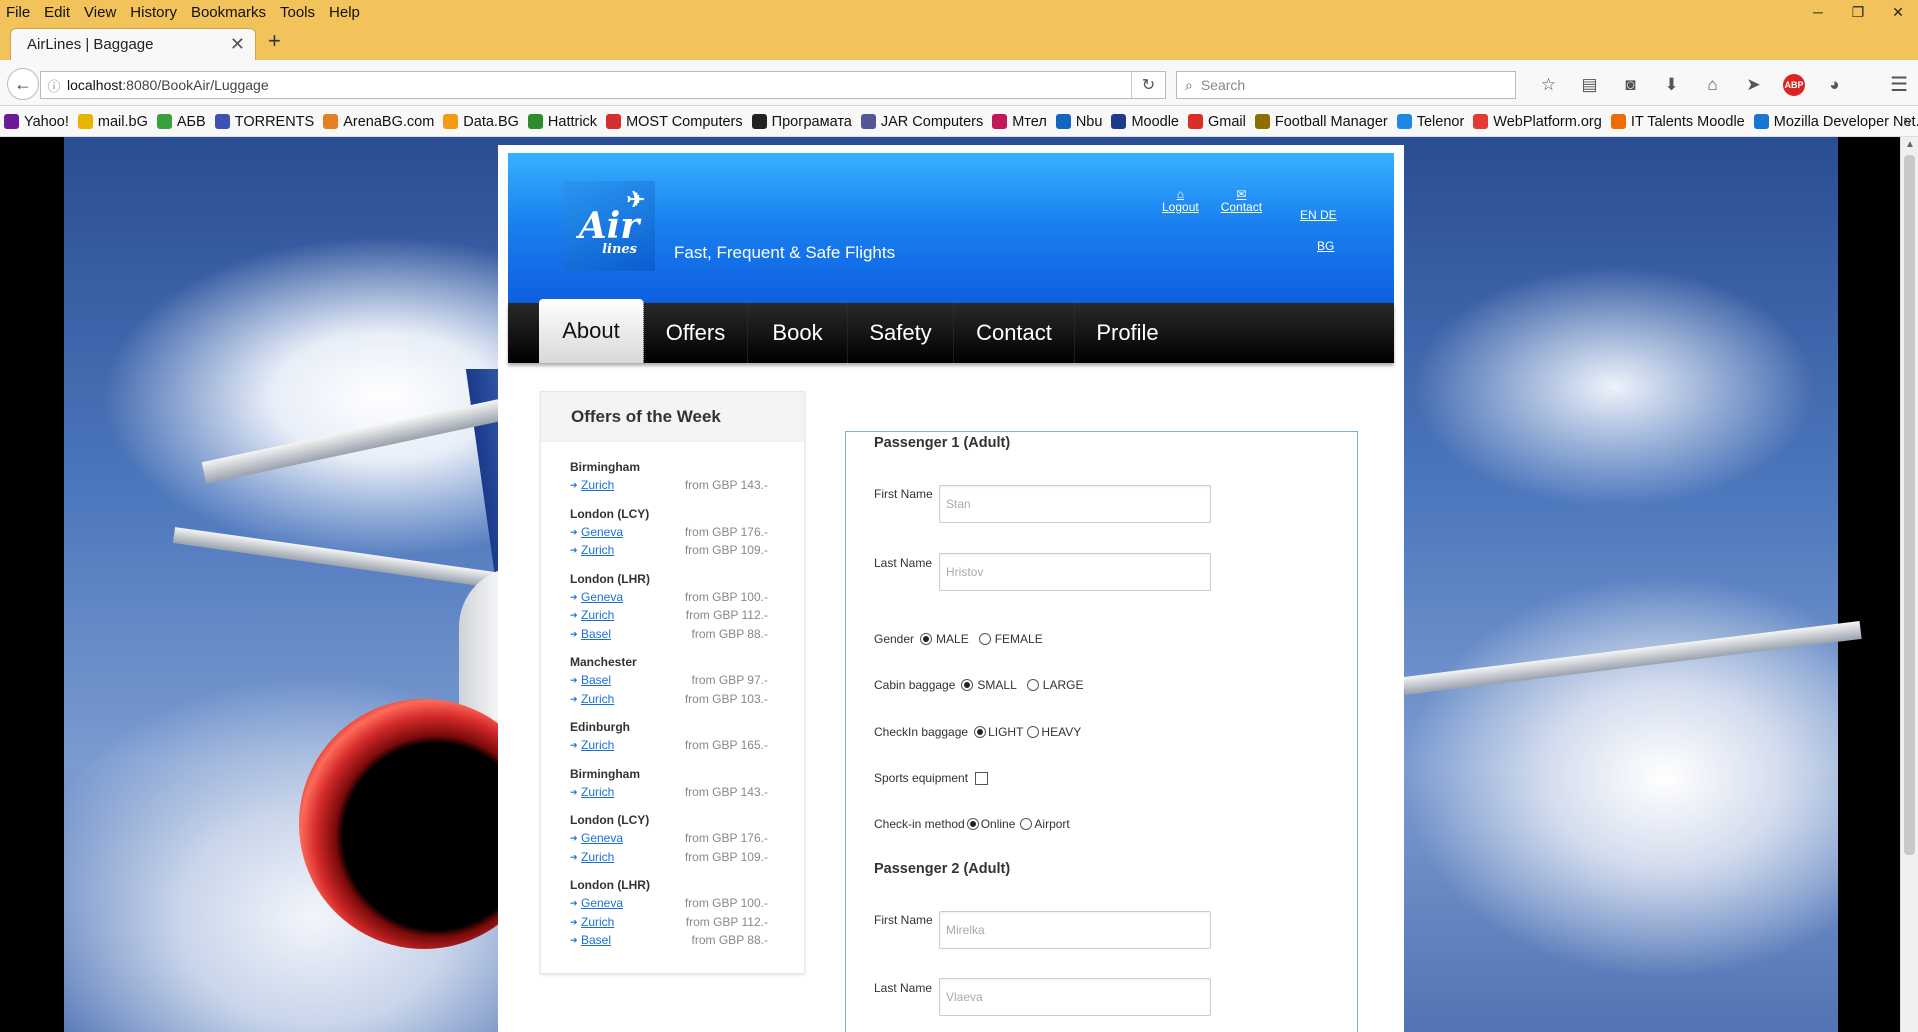  What do you see at coordinates (481, 122) in the screenshot?
I see `bookmark-item: Data.BG` at bounding box center [481, 122].